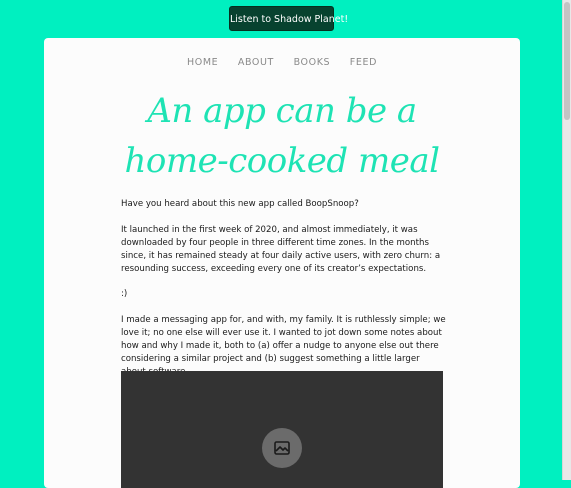 The image size is (571, 488). Describe the element at coordinates (282, 62) in the screenshot. I see `main-nav: HOME ABOUT BOOKS FEED` at that location.